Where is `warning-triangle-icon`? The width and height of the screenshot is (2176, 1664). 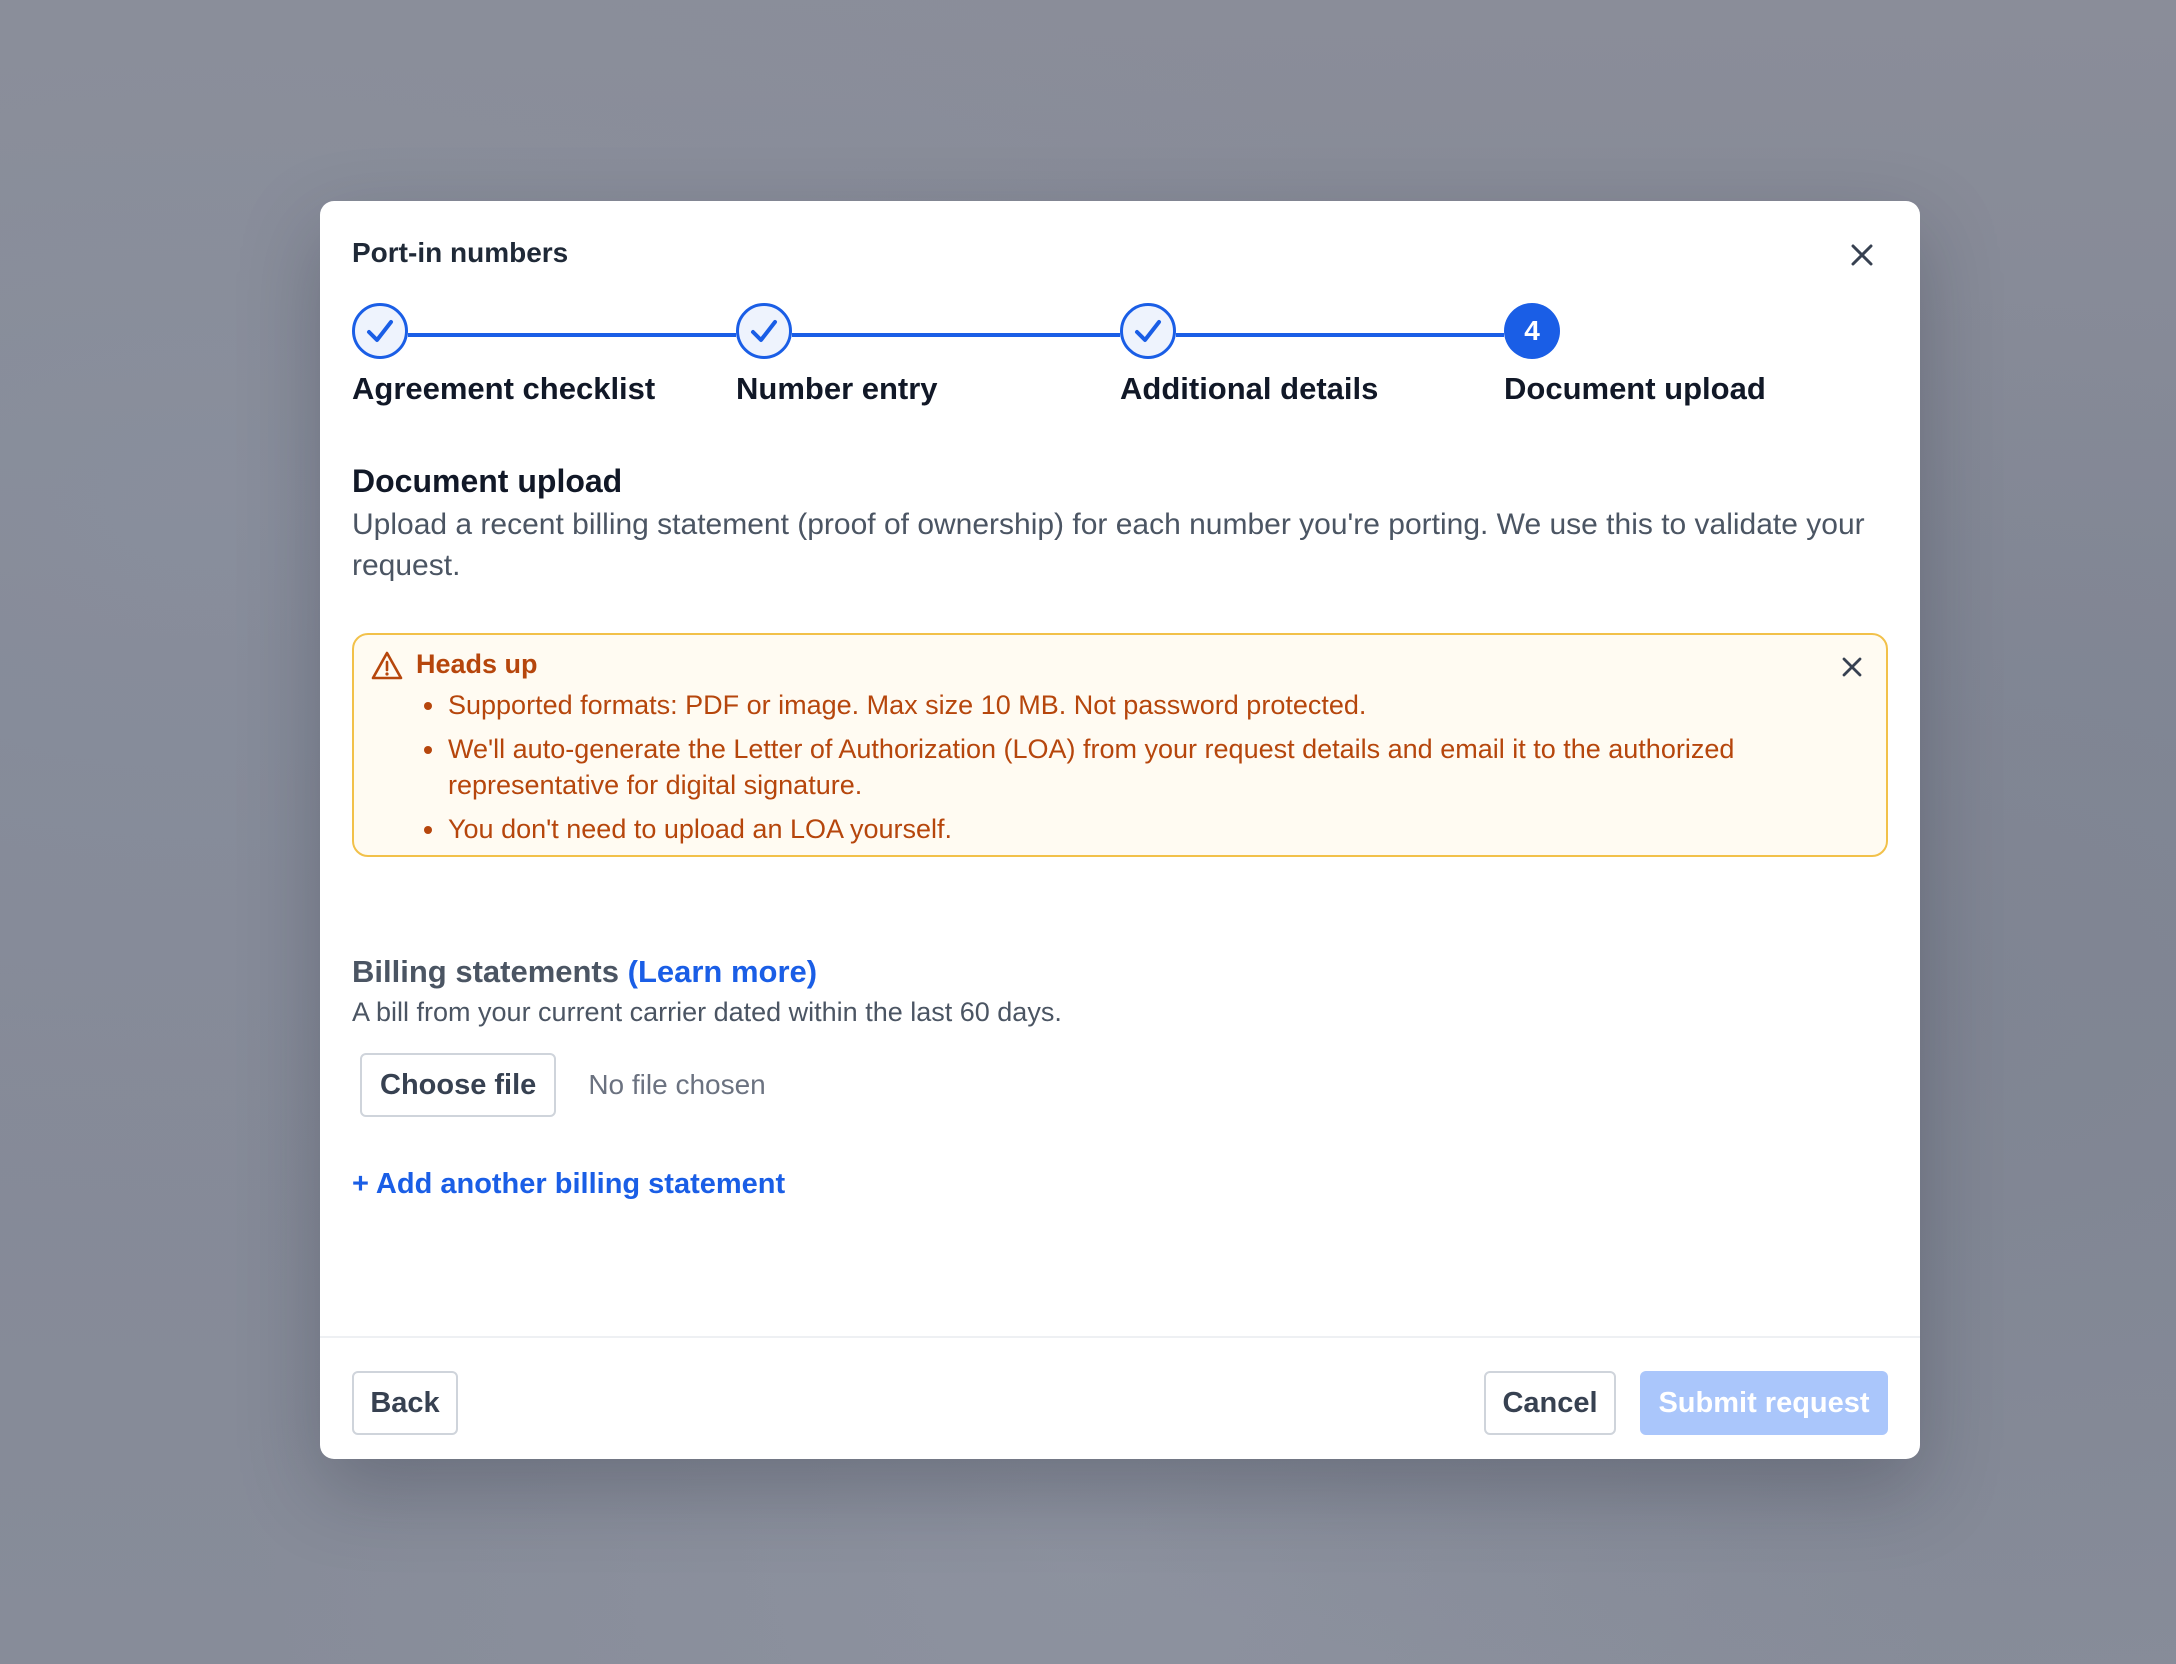 warning-triangle-icon is located at coordinates (387, 666).